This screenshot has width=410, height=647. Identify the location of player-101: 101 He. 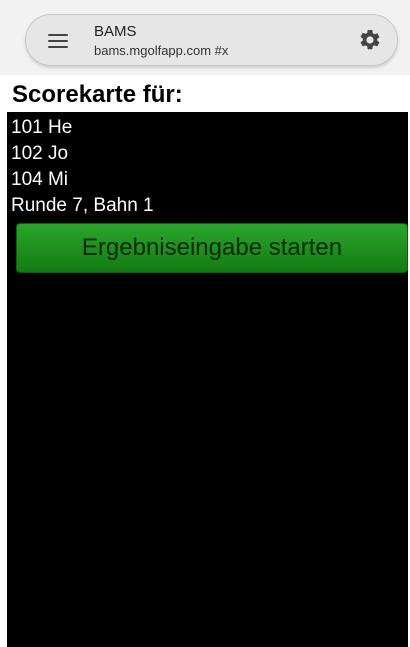
(42, 127).